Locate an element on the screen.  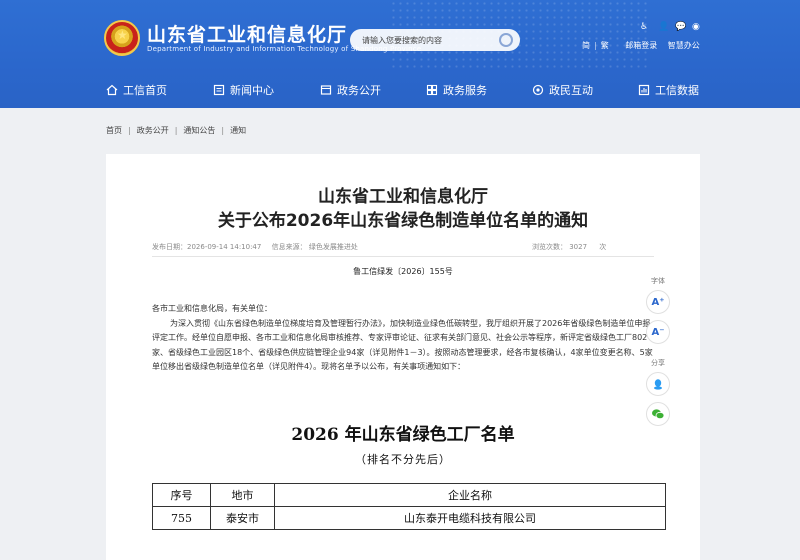
meta-divider is located at coordinates (403, 256).